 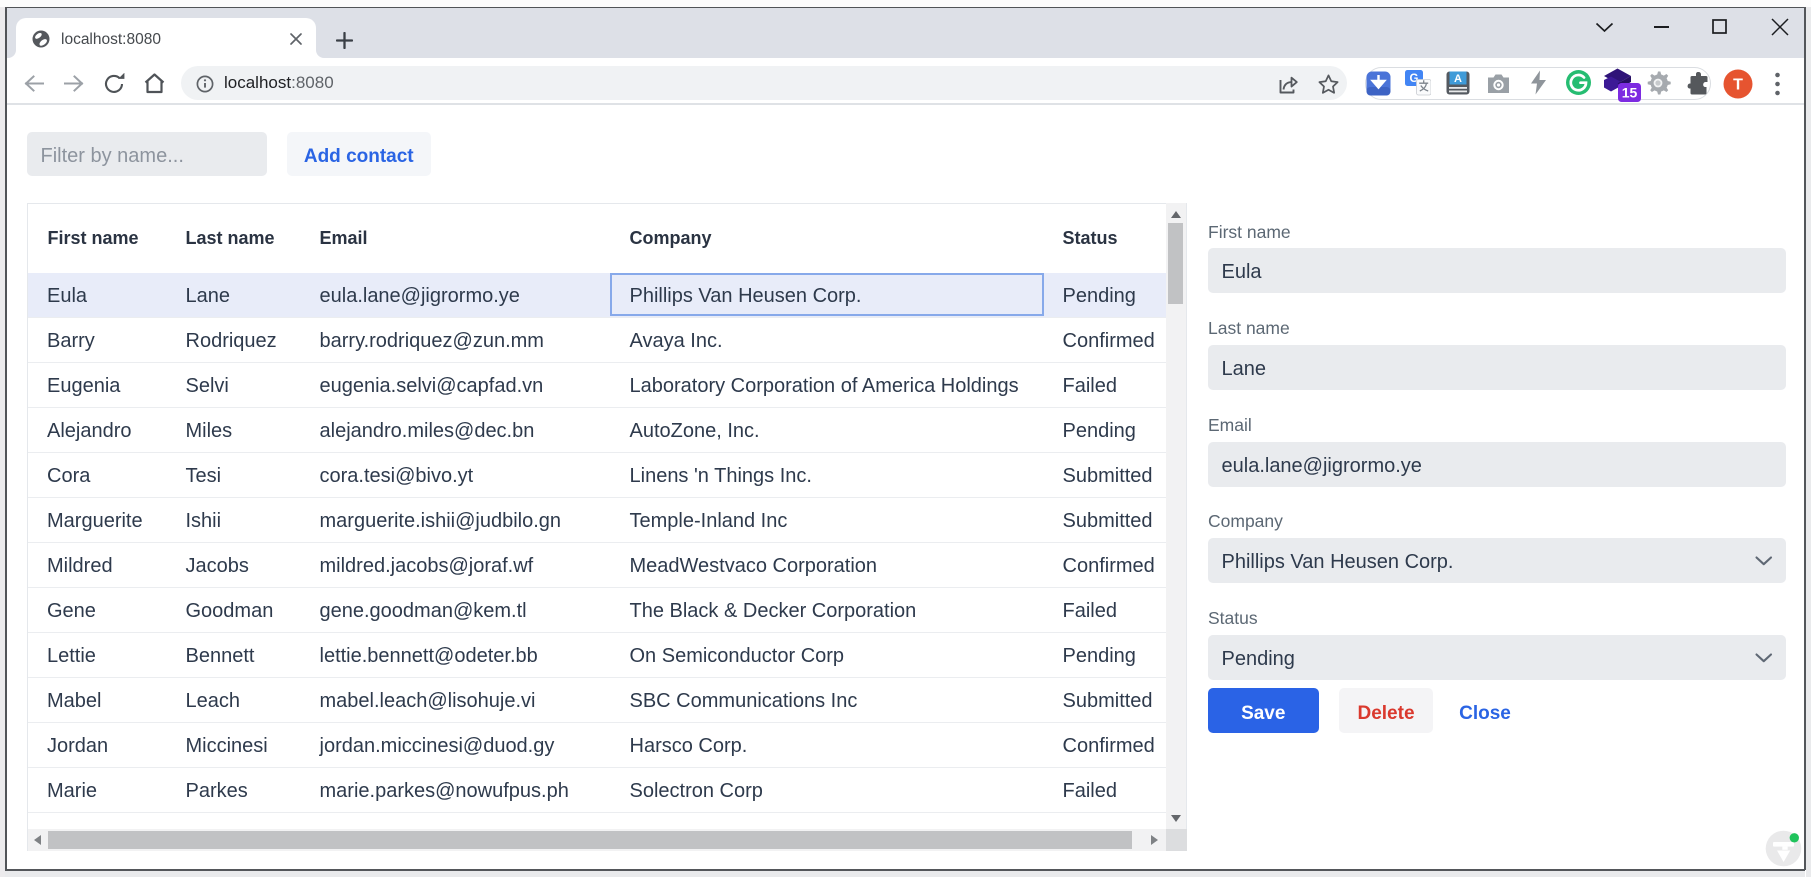 What do you see at coordinates (1630, 93) in the screenshot?
I see `svg-text: 15` at bounding box center [1630, 93].